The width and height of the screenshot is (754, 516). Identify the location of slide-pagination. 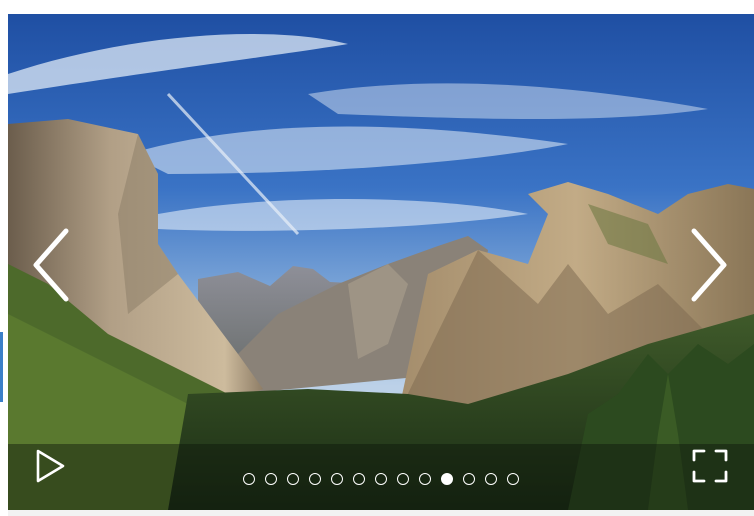
(381, 481).